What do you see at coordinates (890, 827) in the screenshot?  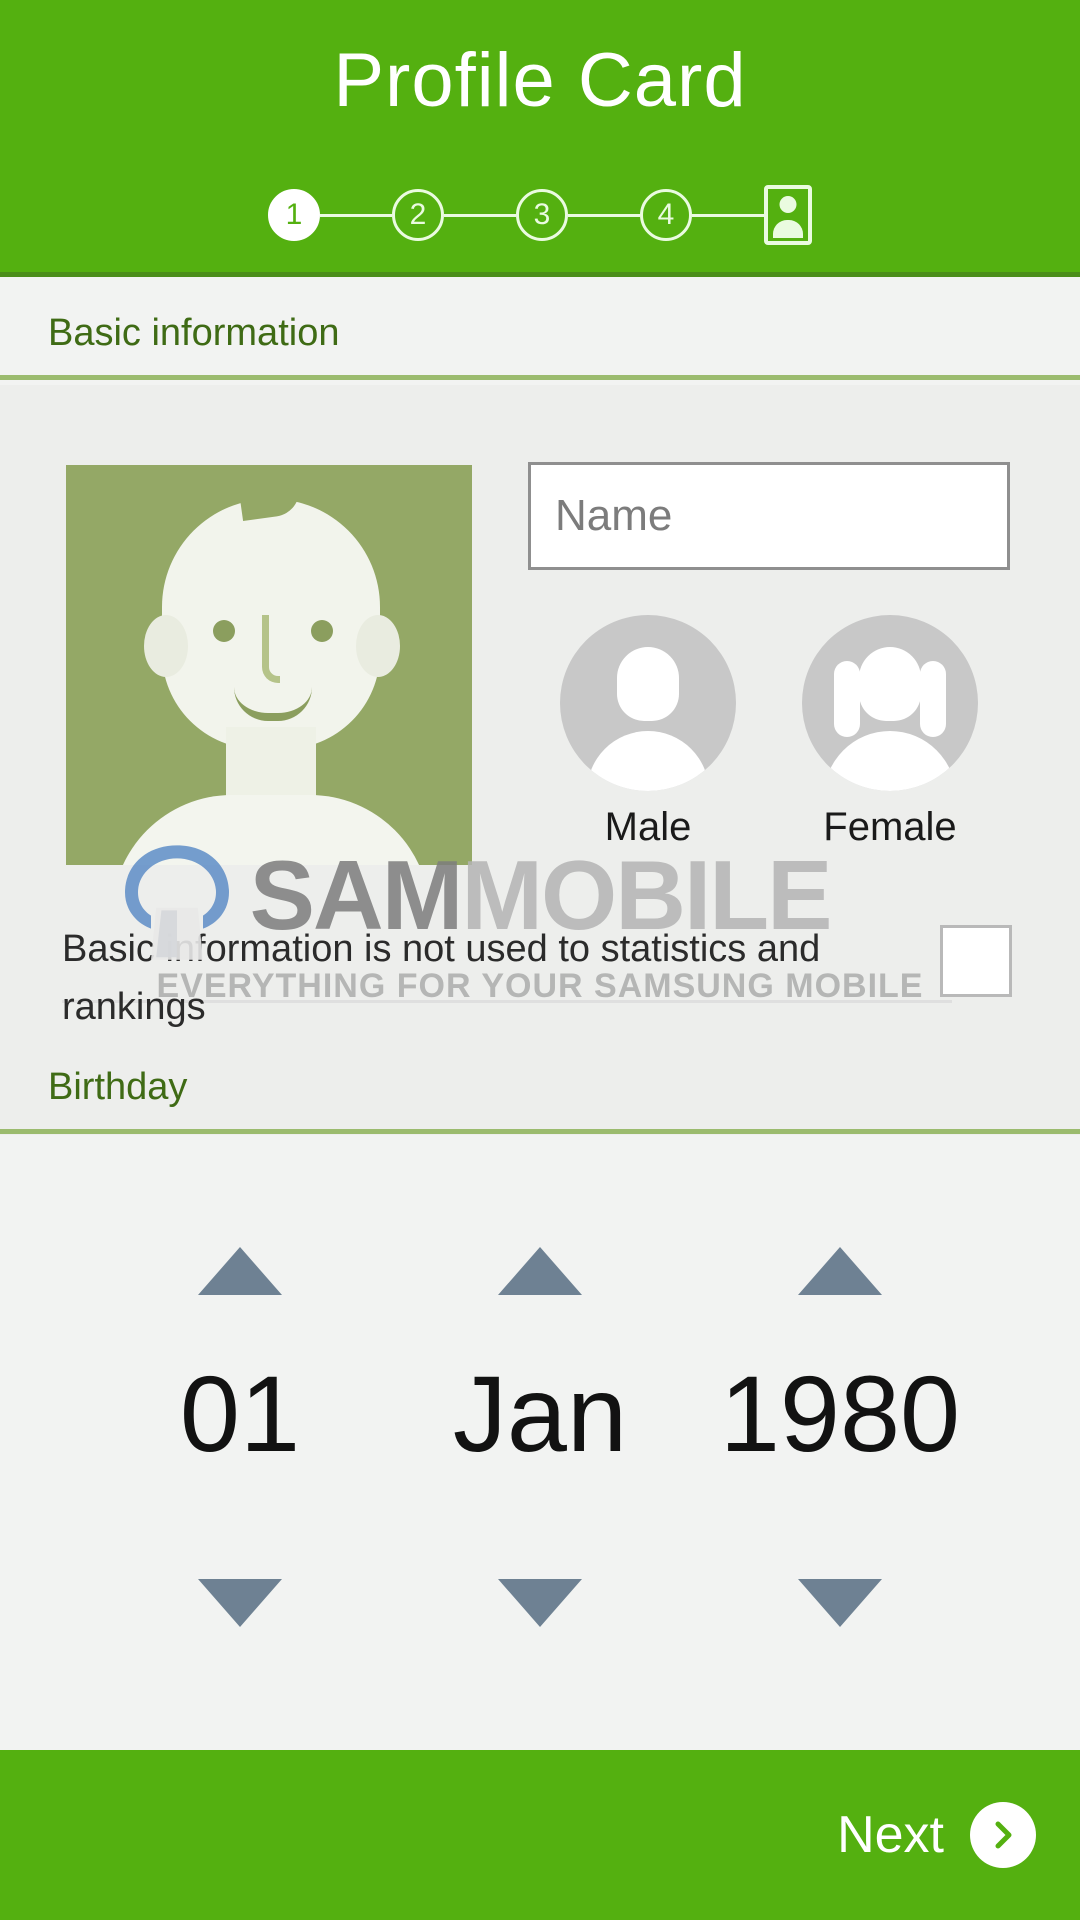 I see `gender-label: Female` at bounding box center [890, 827].